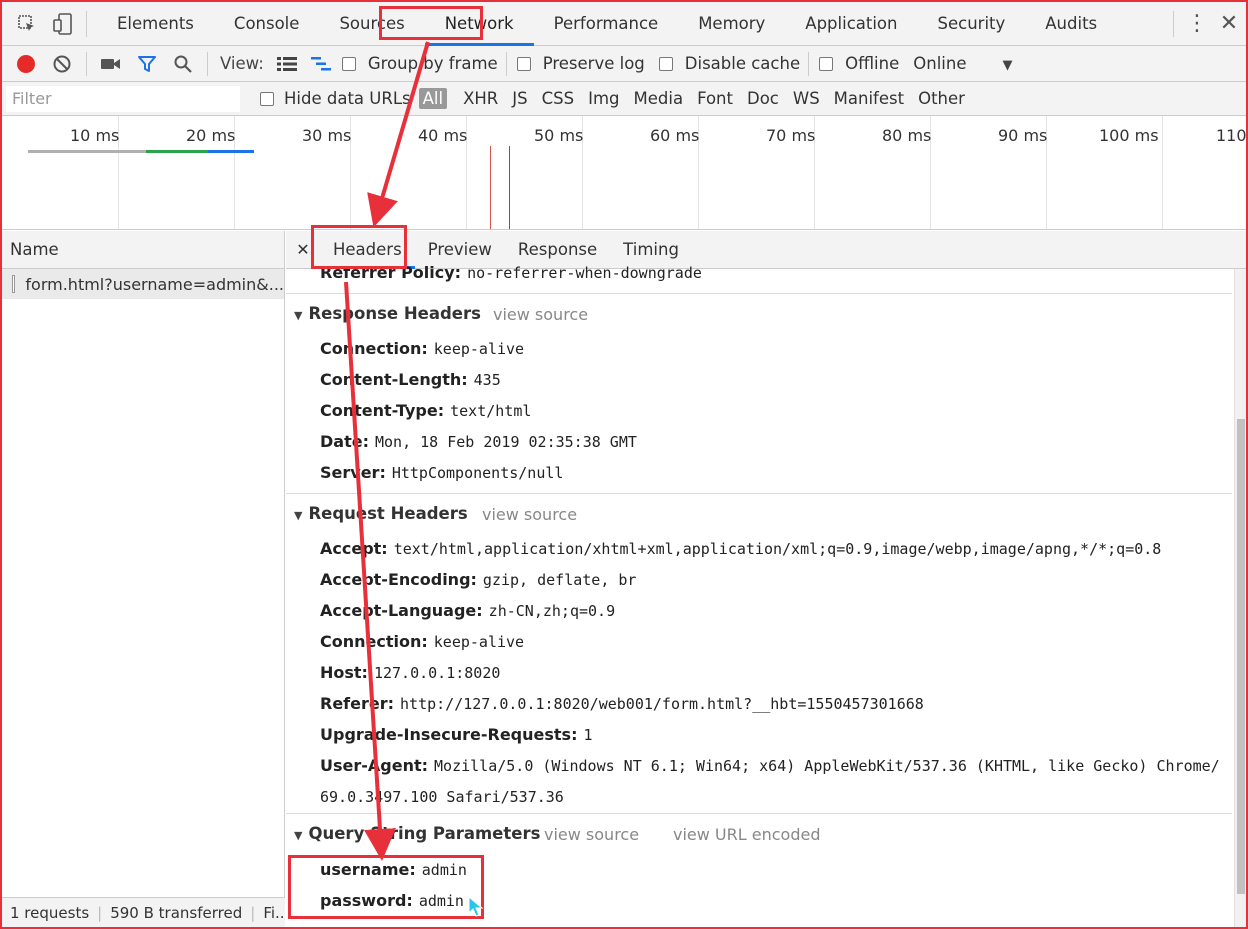 The width and height of the screenshot is (1248, 929). I want to click on response-headers-toggle: ▼ Response Headers, so click(387, 313).